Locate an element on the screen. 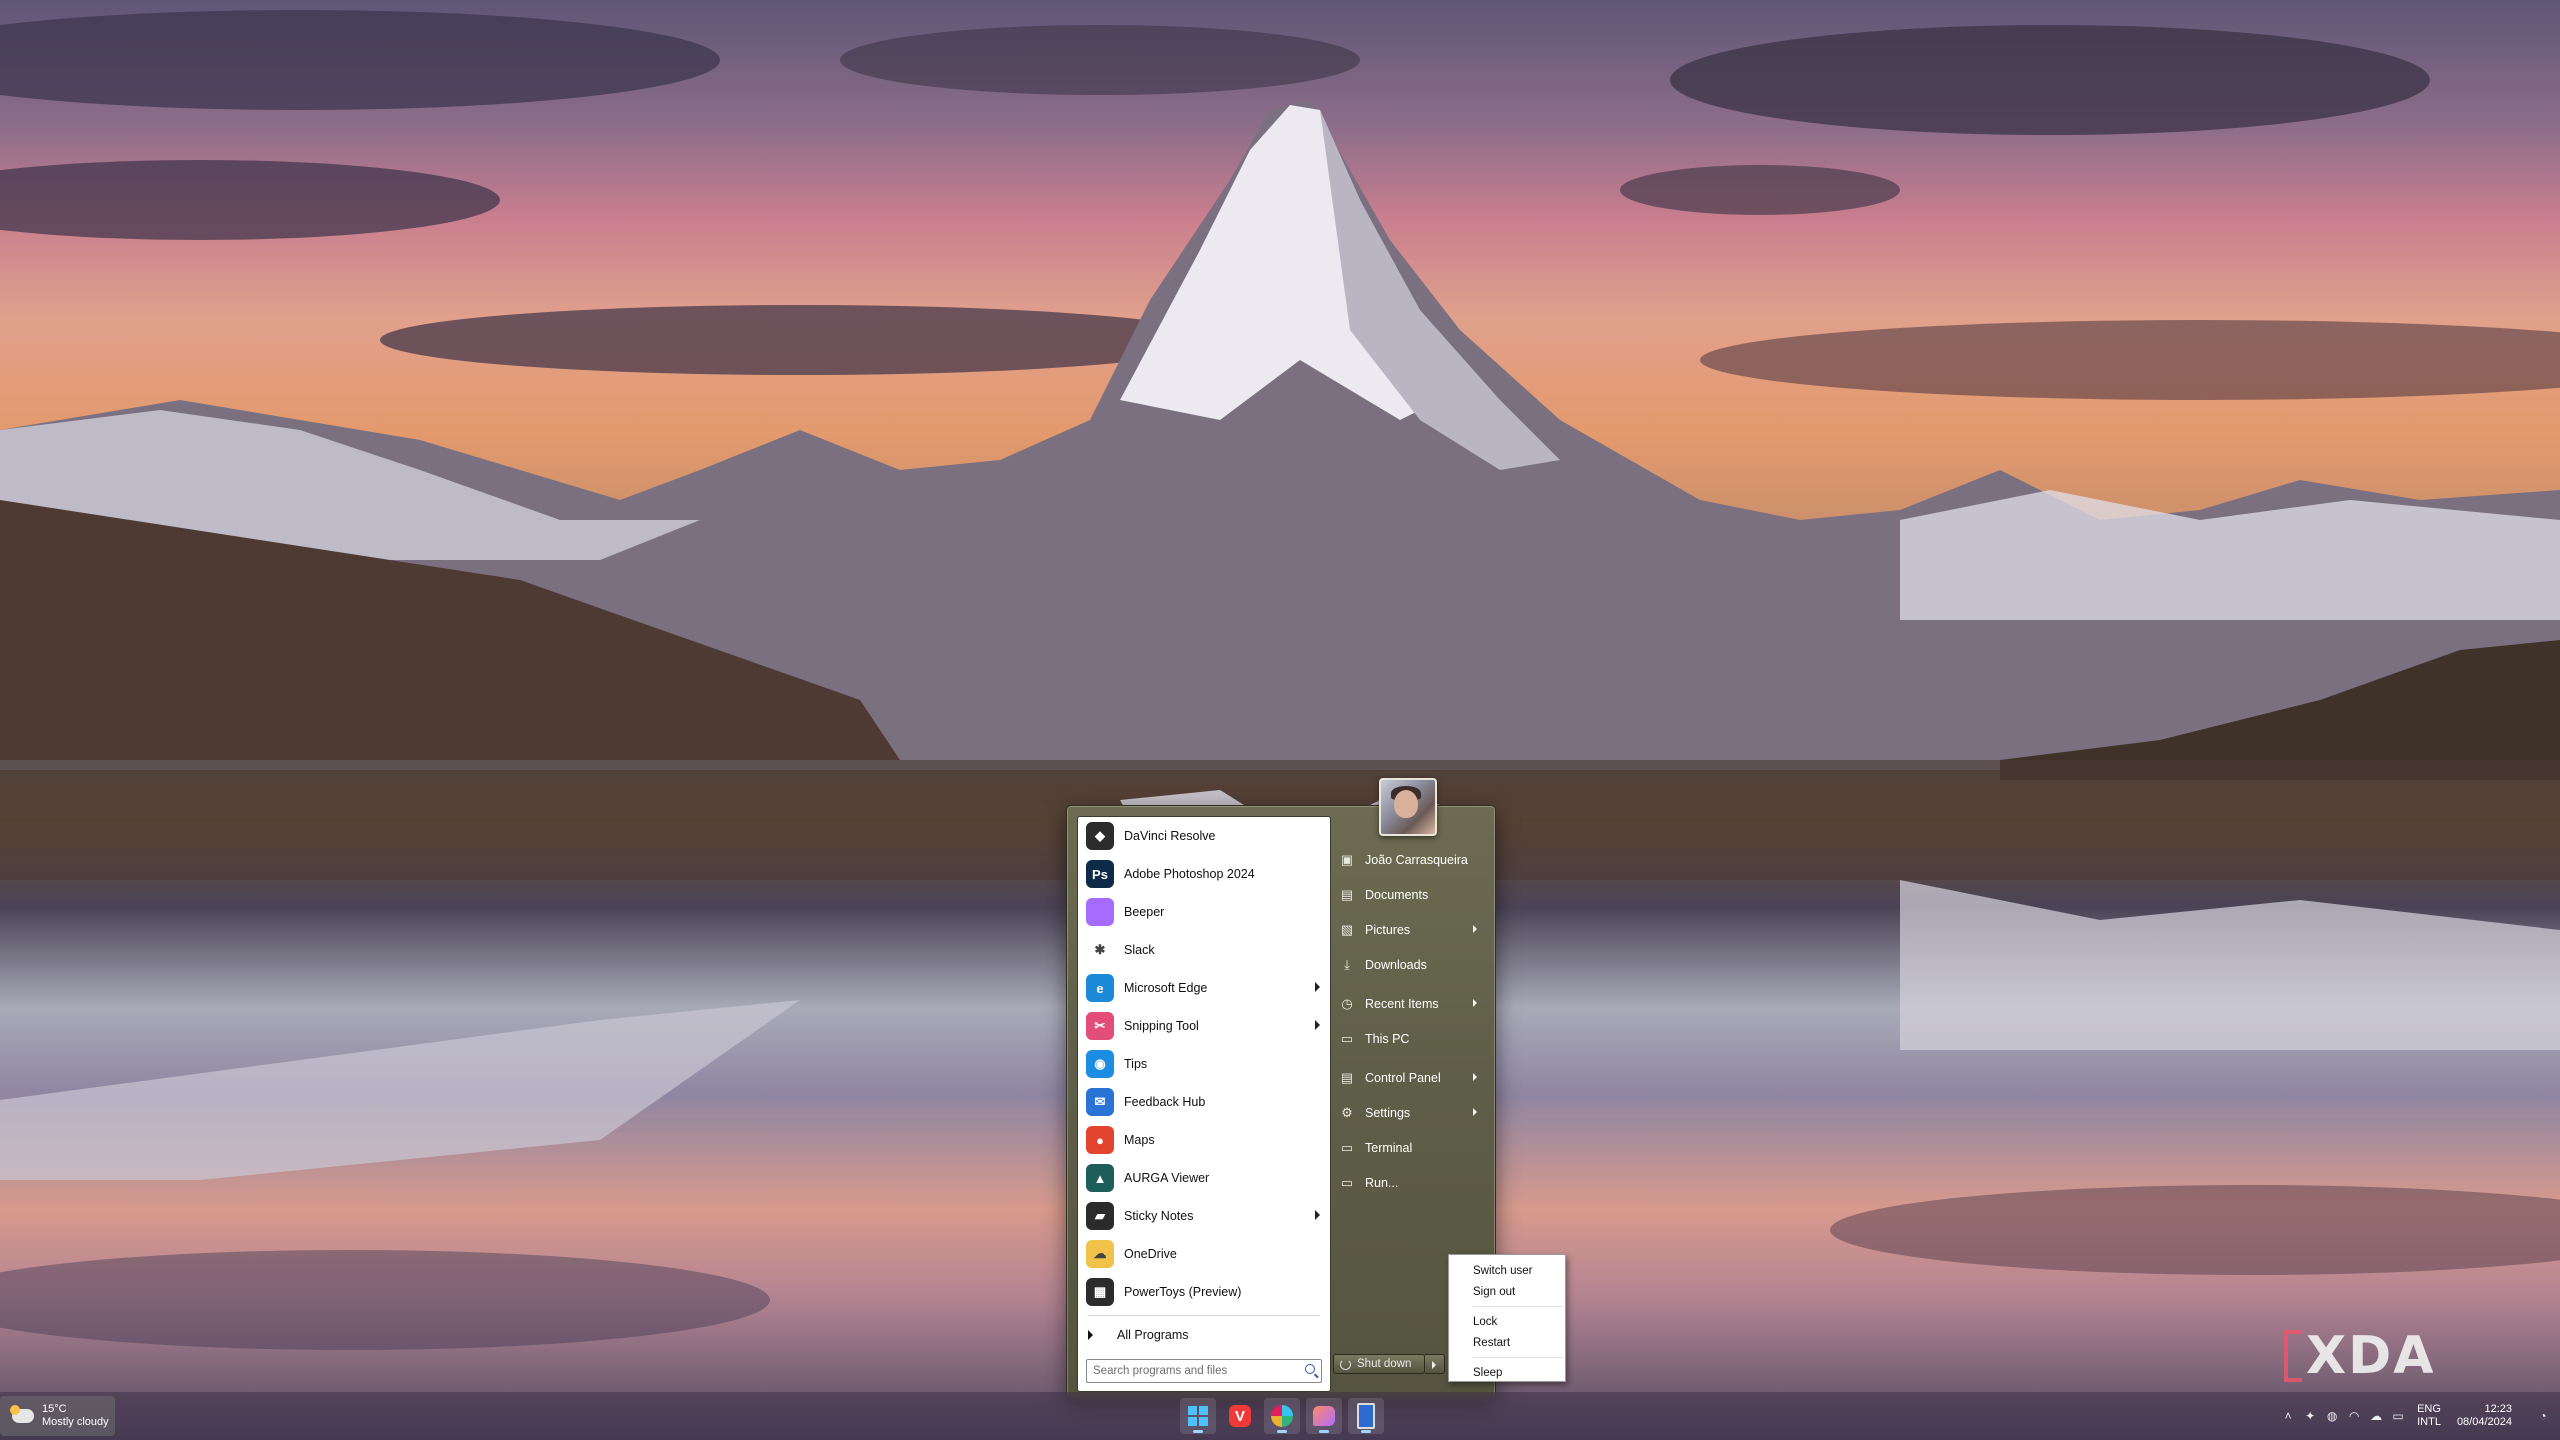  menu-item-sign-out: Sign out is located at coordinates (1507, 1291).